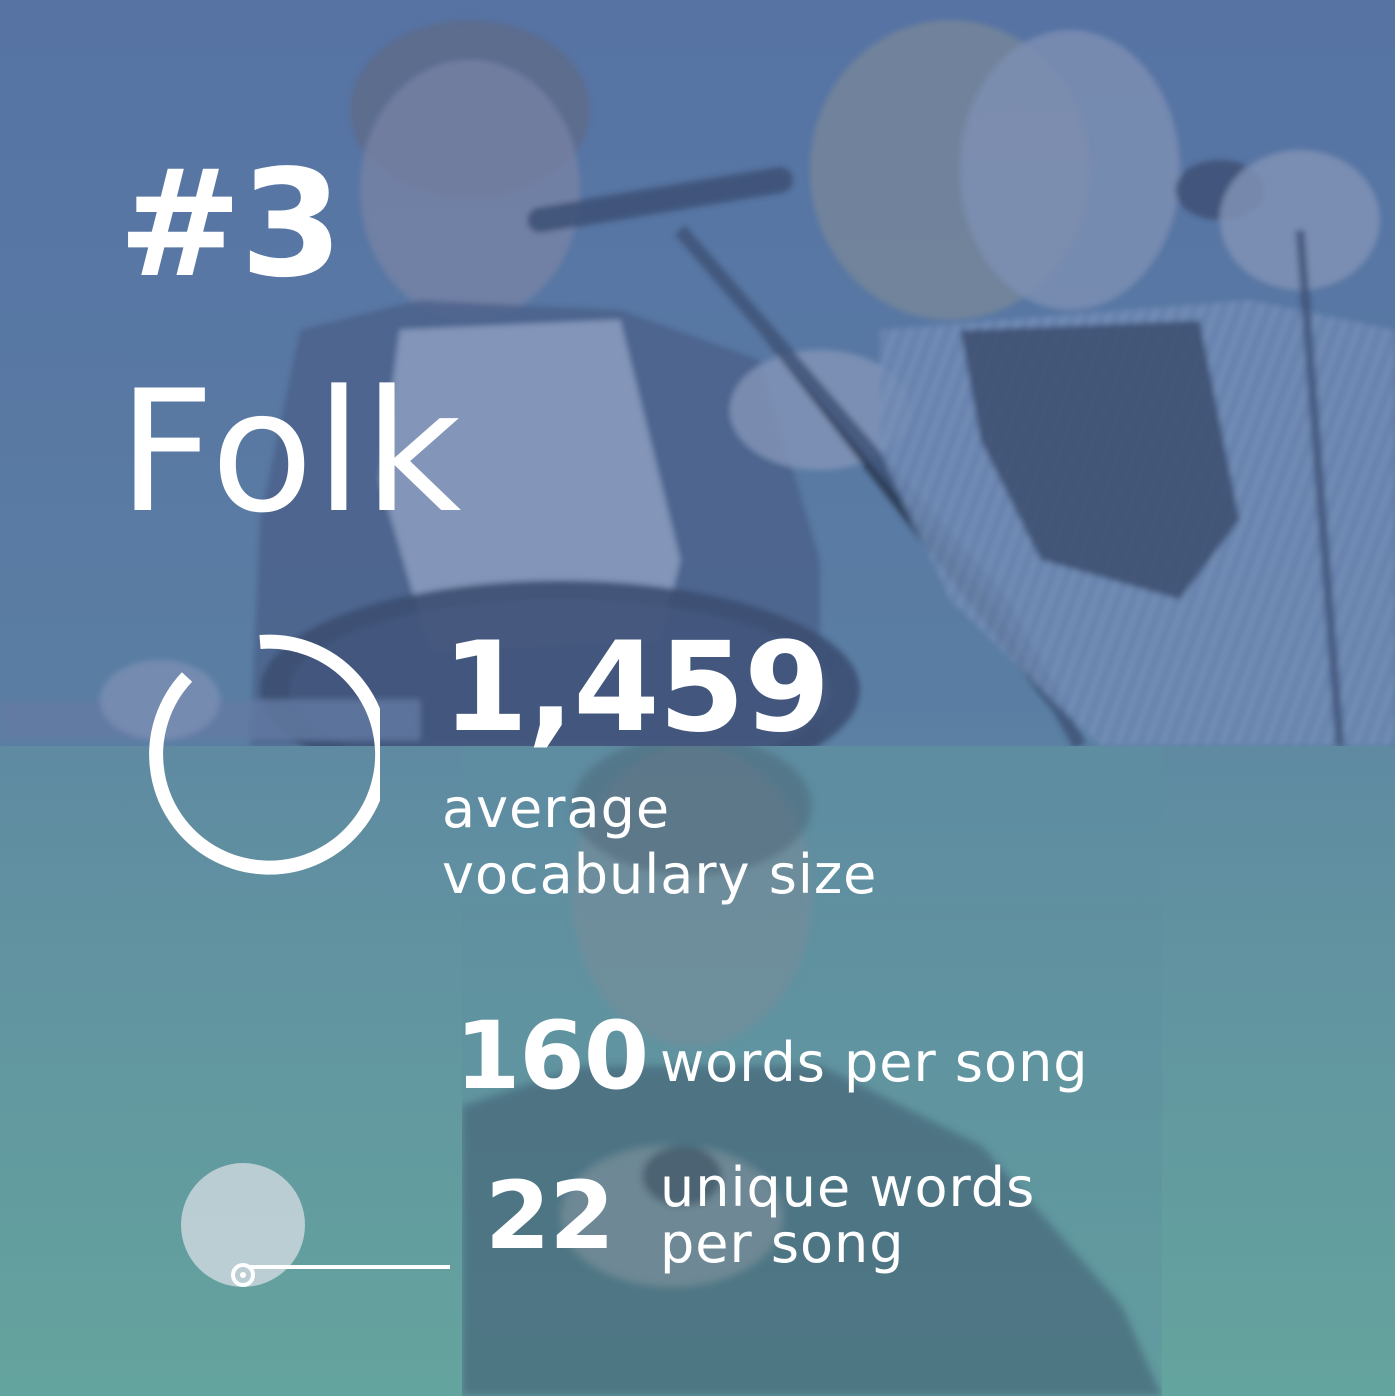 The width and height of the screenshot is (1395, 1396). Describe the element at coordinates (848, 1187) in the screenshot. I see `unique-label-line1: unique words` at that location.